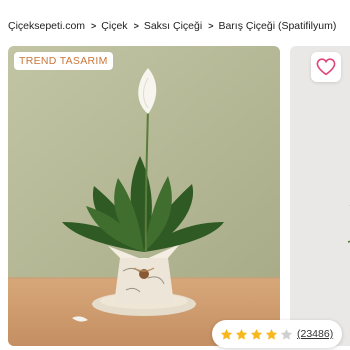  I want to click on favorite-button, so click(326, 67).